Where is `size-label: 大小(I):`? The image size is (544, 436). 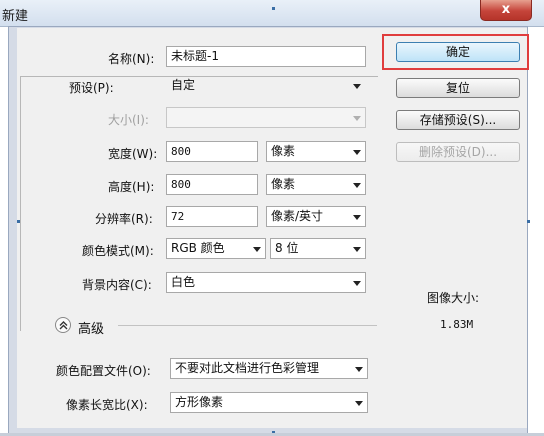 size-label: 大小(I): is located at coordinates (128, 120).